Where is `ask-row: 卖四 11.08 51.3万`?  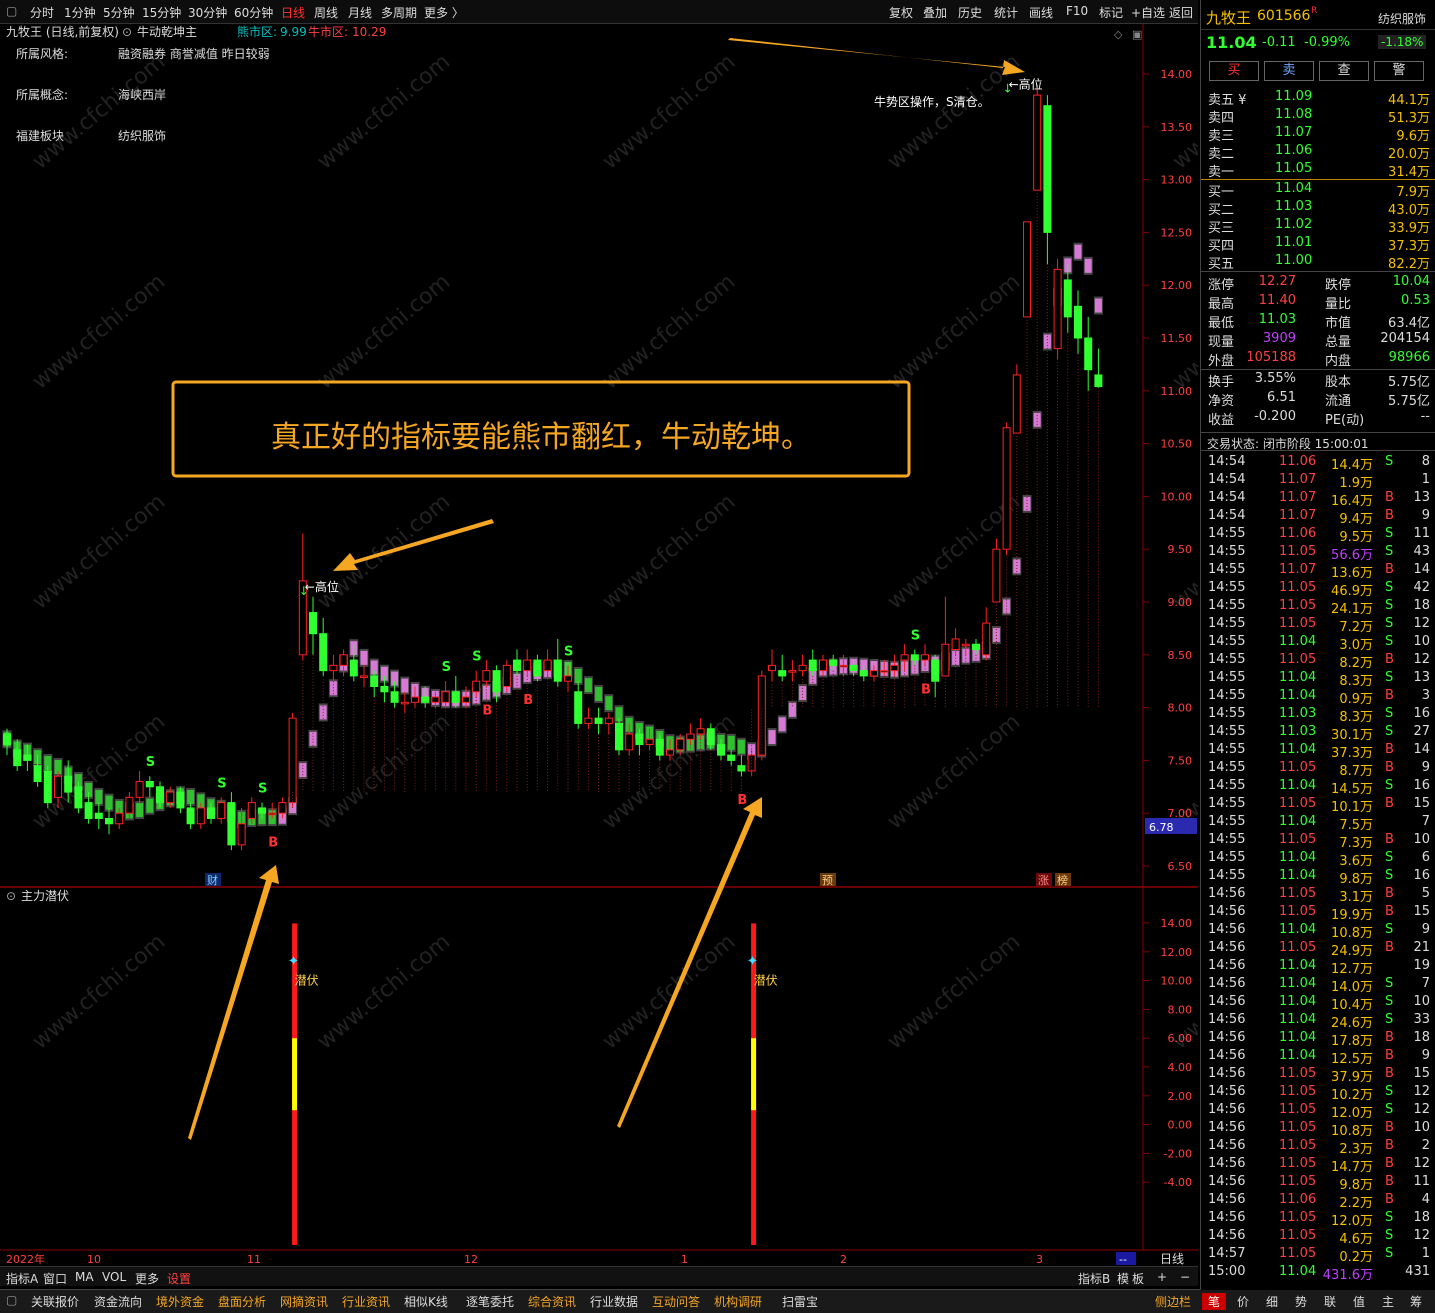 ask-row: 卖四 11.08 51.3万 is located at coordinates (1318, 116).